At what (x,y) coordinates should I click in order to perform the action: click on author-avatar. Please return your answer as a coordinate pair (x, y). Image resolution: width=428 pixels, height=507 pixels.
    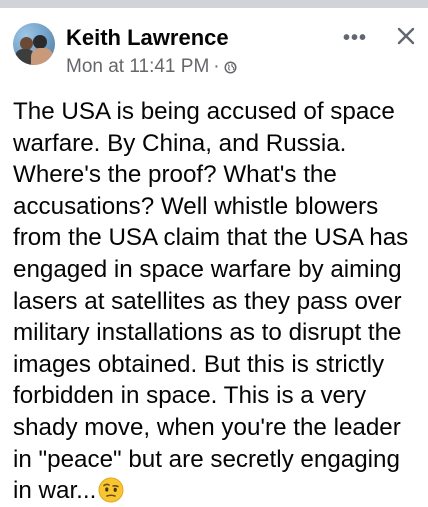
    Looking at the image, I should click on (34, 44).